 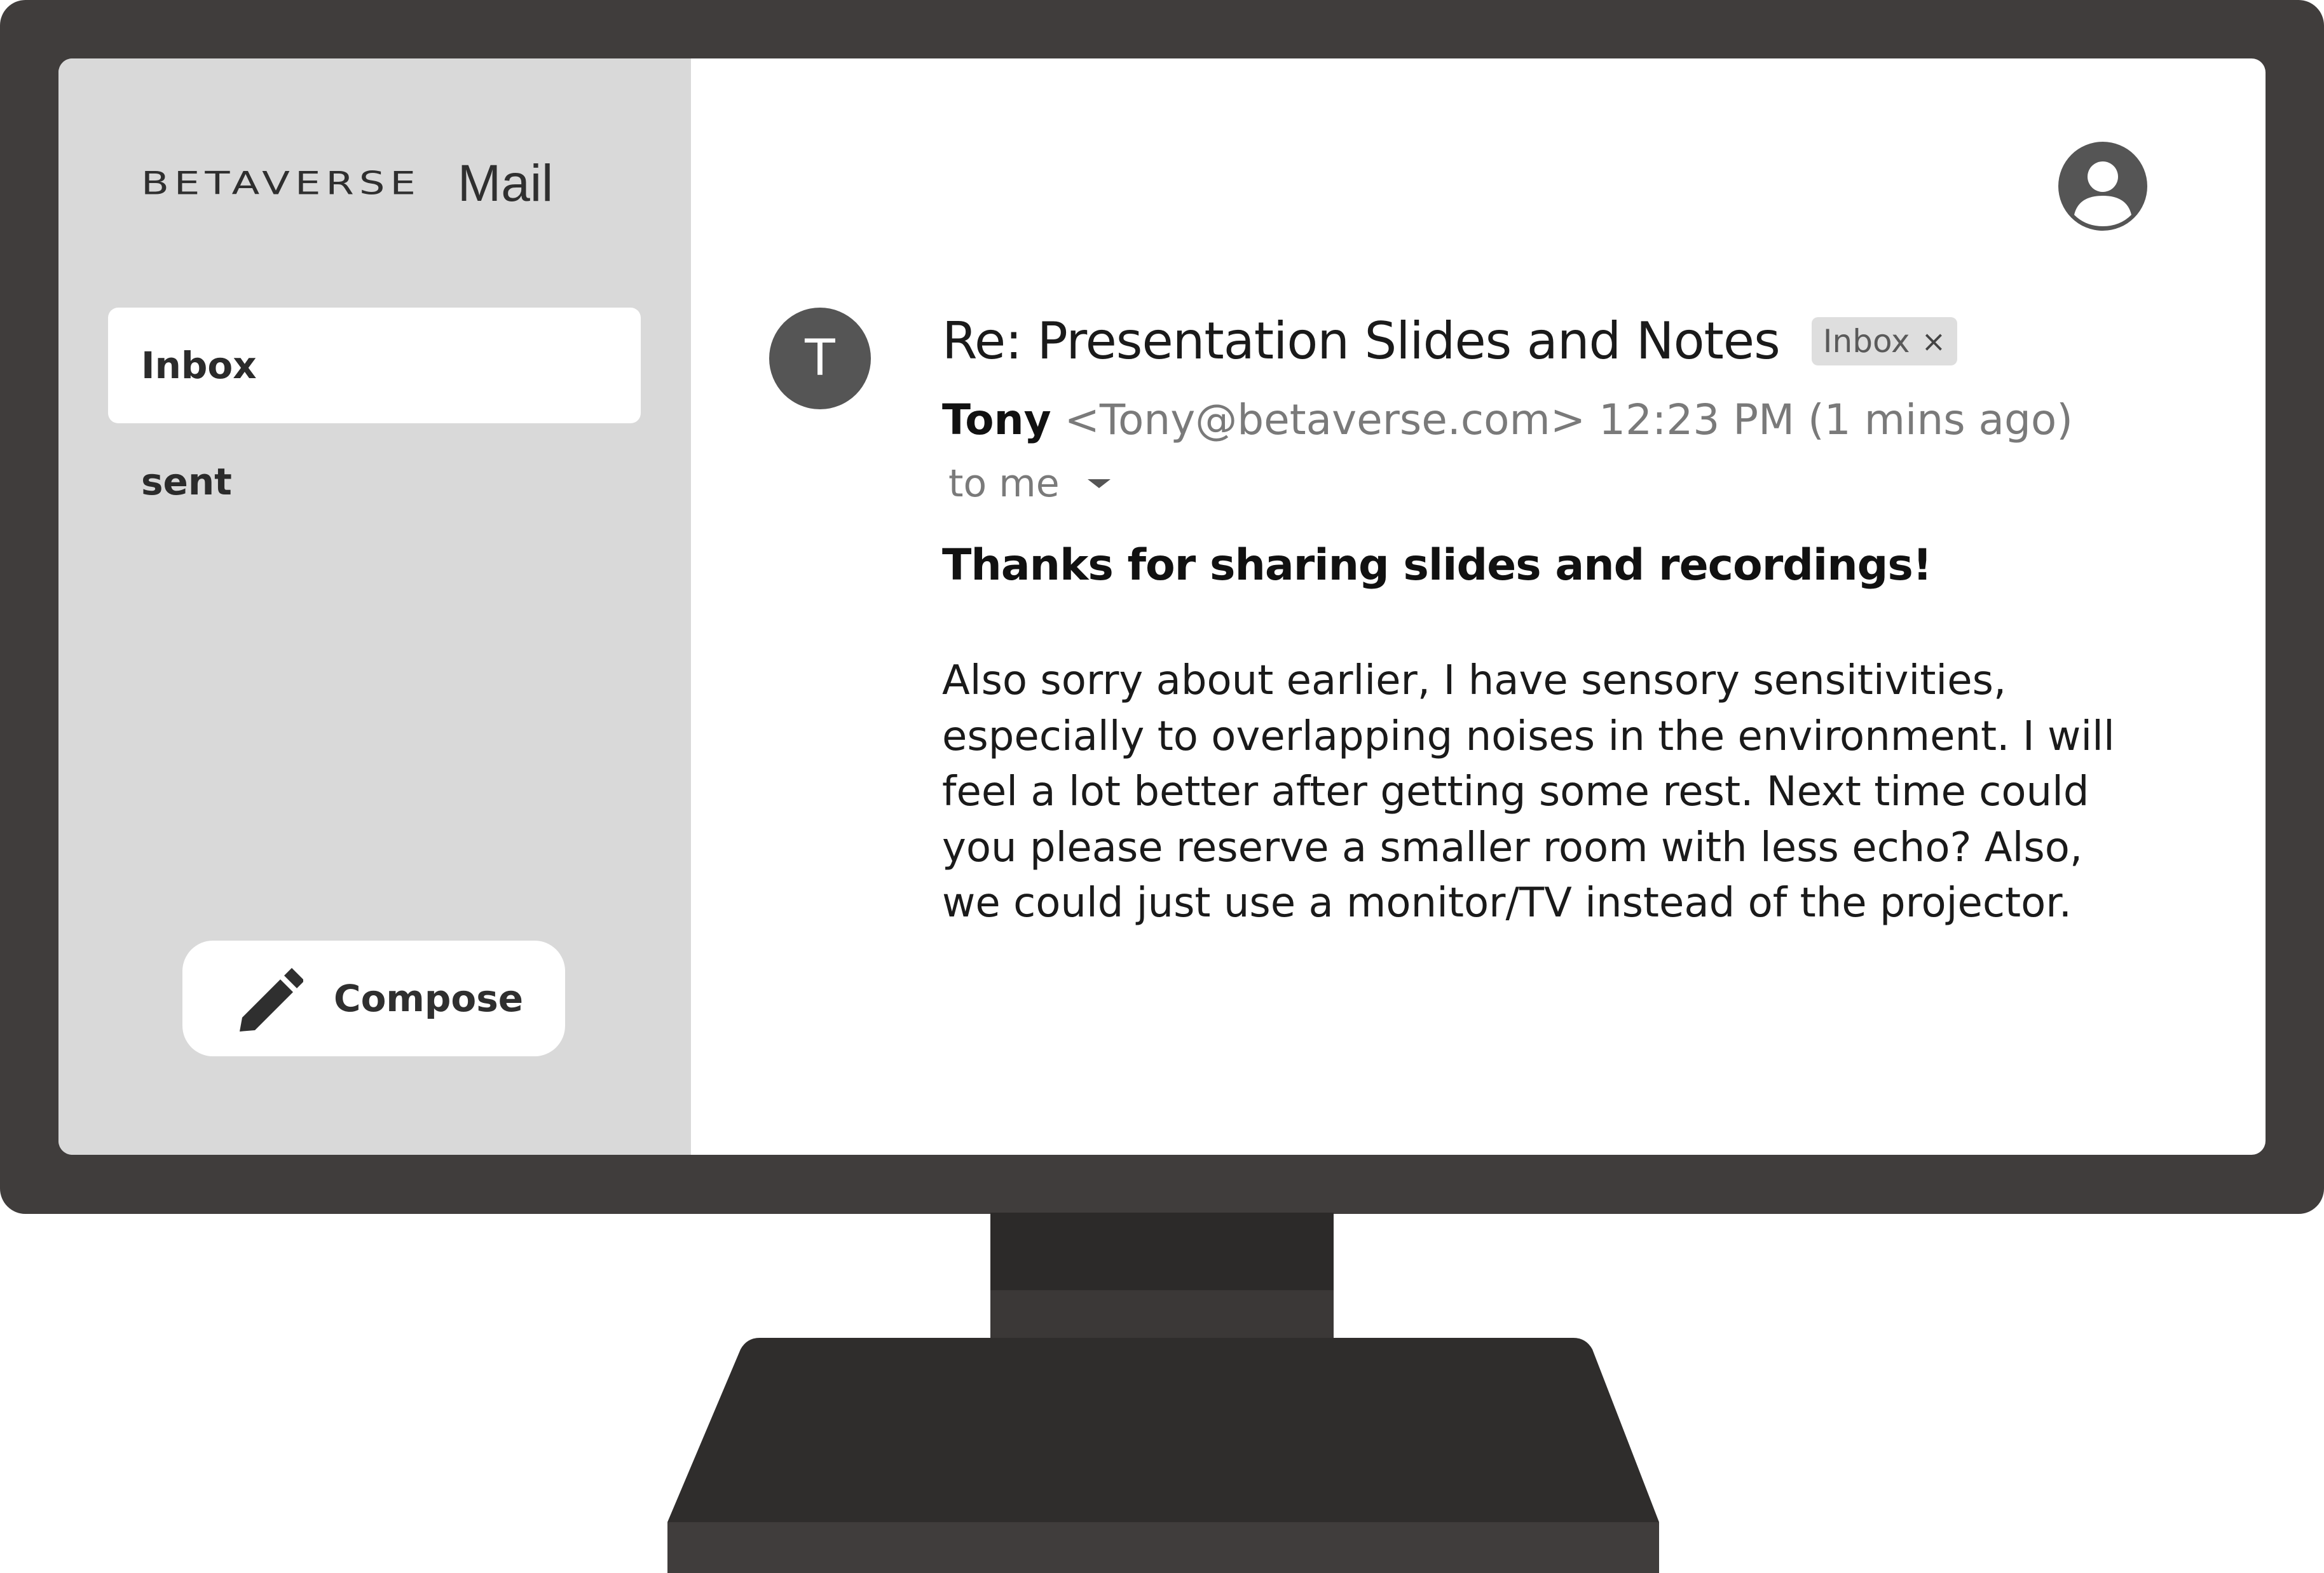 I want to click on pencil-icon, so click(x=271, y=1000).